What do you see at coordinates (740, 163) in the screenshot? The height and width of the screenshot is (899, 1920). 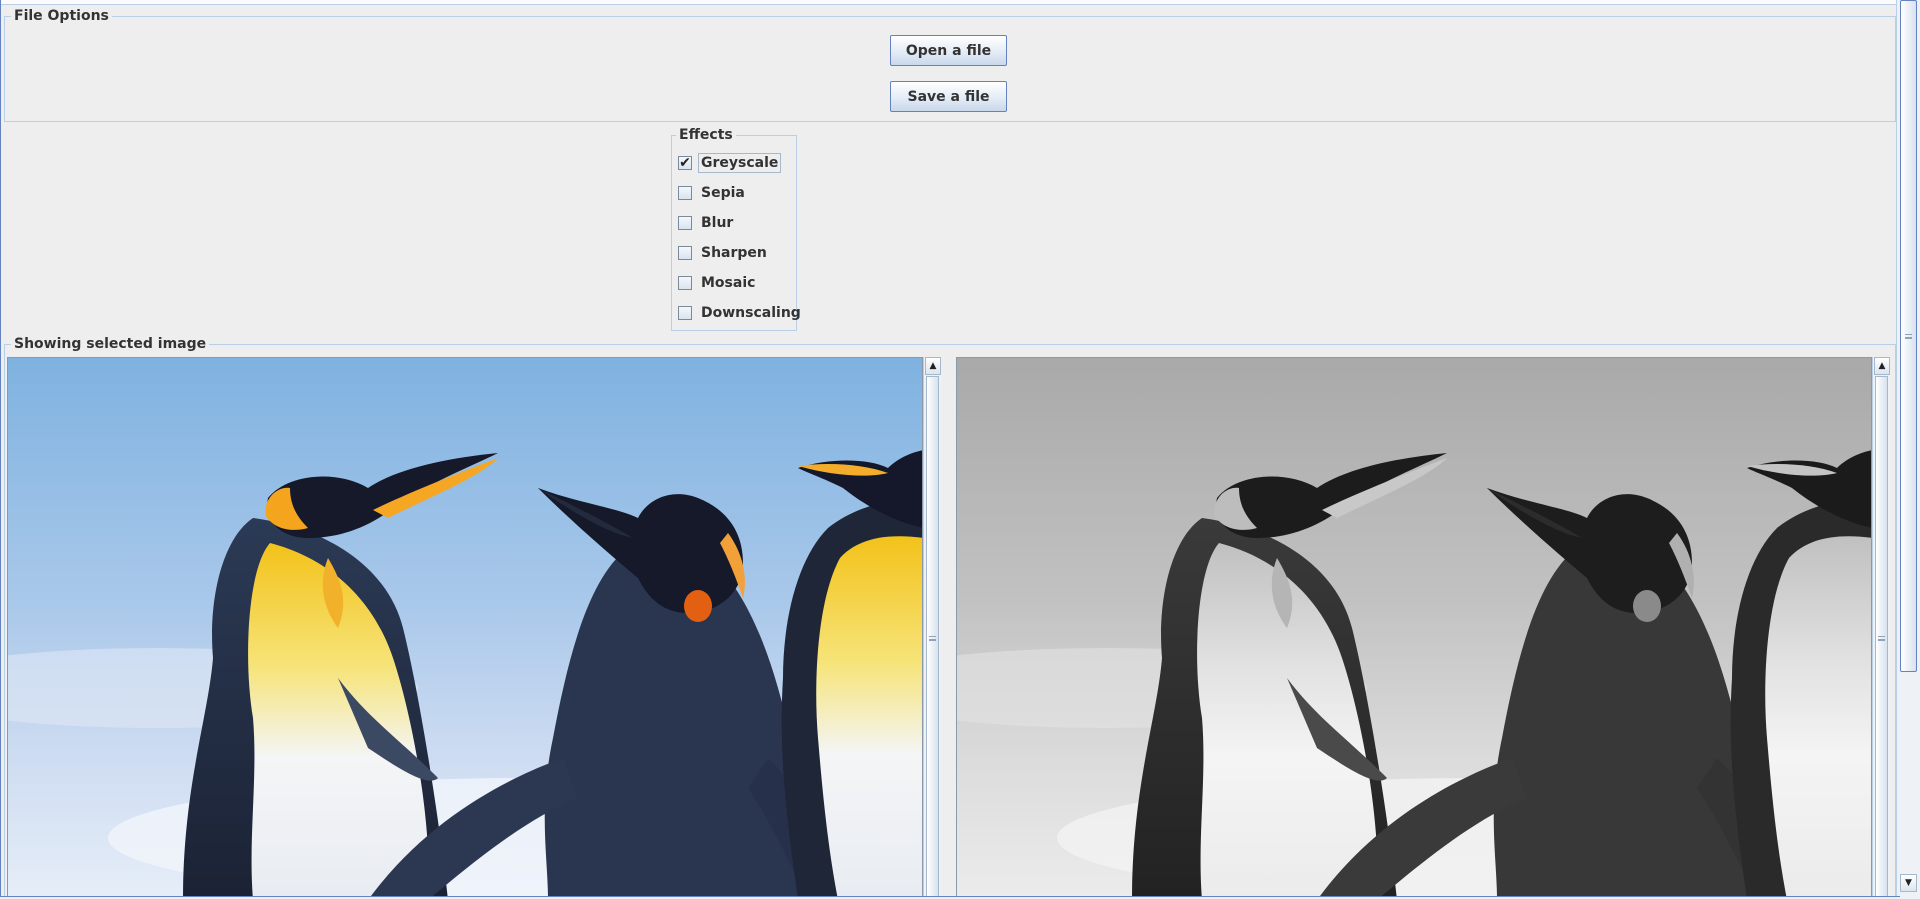 I see `greyscale-label: Greyscale` at bounding box center [740, 163].